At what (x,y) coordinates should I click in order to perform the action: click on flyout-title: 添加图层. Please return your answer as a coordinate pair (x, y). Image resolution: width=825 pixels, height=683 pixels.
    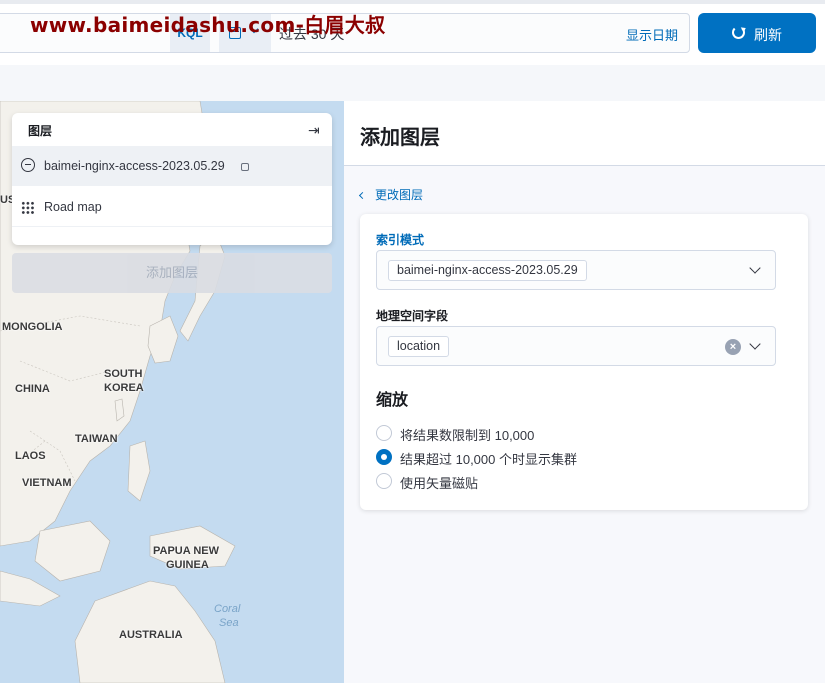
    Looking at the image, I should click on (400, 138).